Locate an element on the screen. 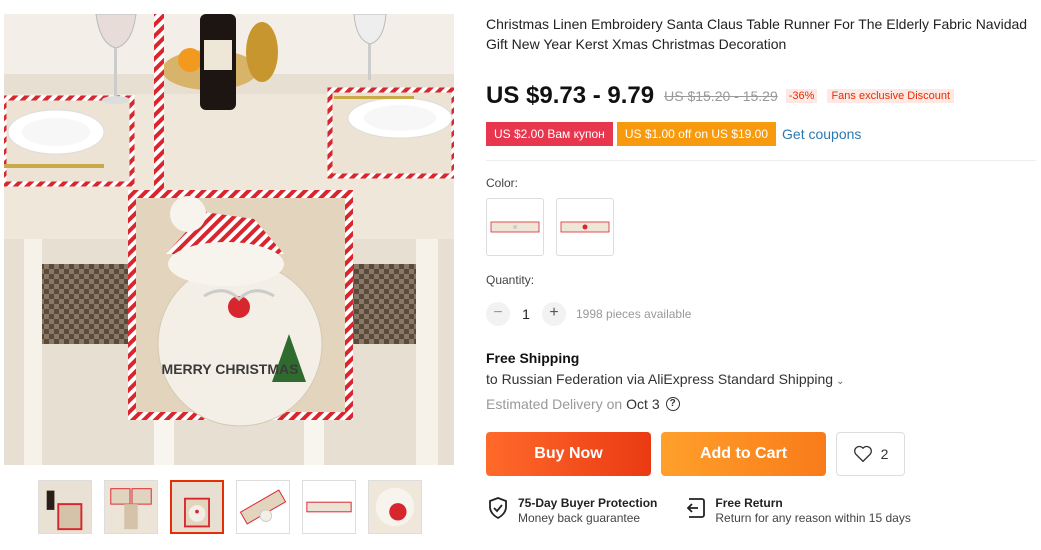 The image size is (1041, 550). help-icon: ? is located at coordinates (672, 404).